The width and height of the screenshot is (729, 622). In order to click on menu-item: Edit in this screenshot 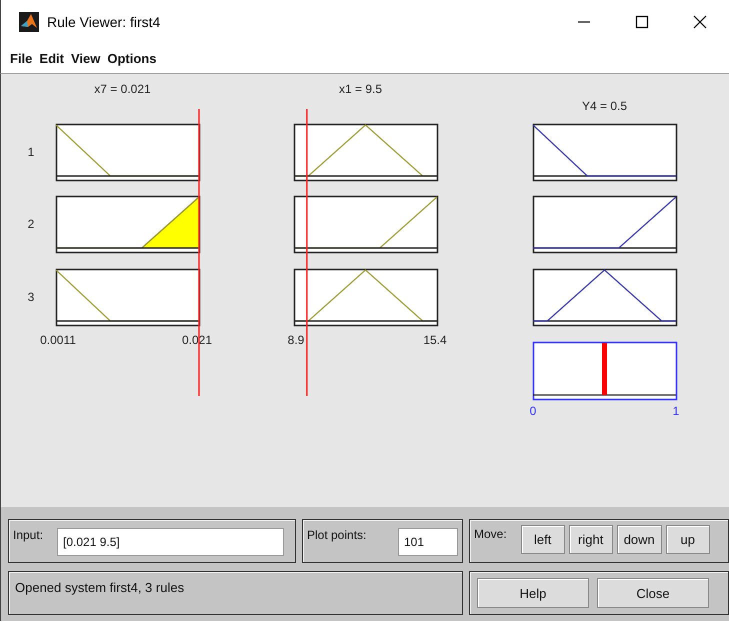, I will do `click(52, 58)`.